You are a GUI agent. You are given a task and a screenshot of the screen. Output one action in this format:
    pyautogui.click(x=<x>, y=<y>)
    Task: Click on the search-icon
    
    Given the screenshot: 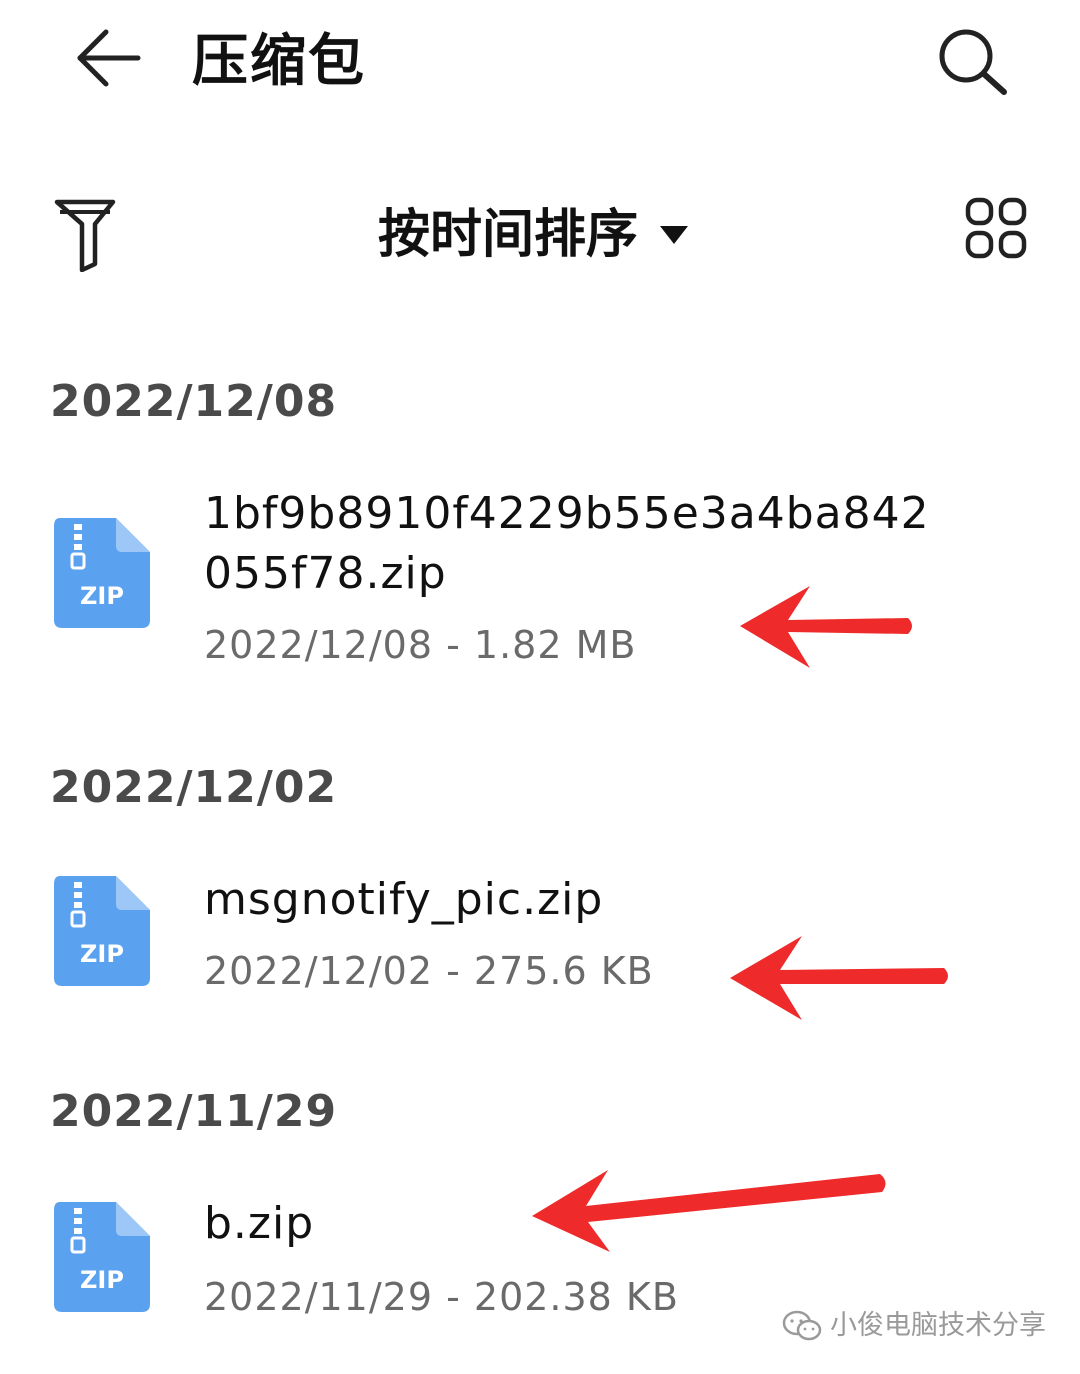 What is the action you would take?
    pyautogui.click(x=973, y=62)
    